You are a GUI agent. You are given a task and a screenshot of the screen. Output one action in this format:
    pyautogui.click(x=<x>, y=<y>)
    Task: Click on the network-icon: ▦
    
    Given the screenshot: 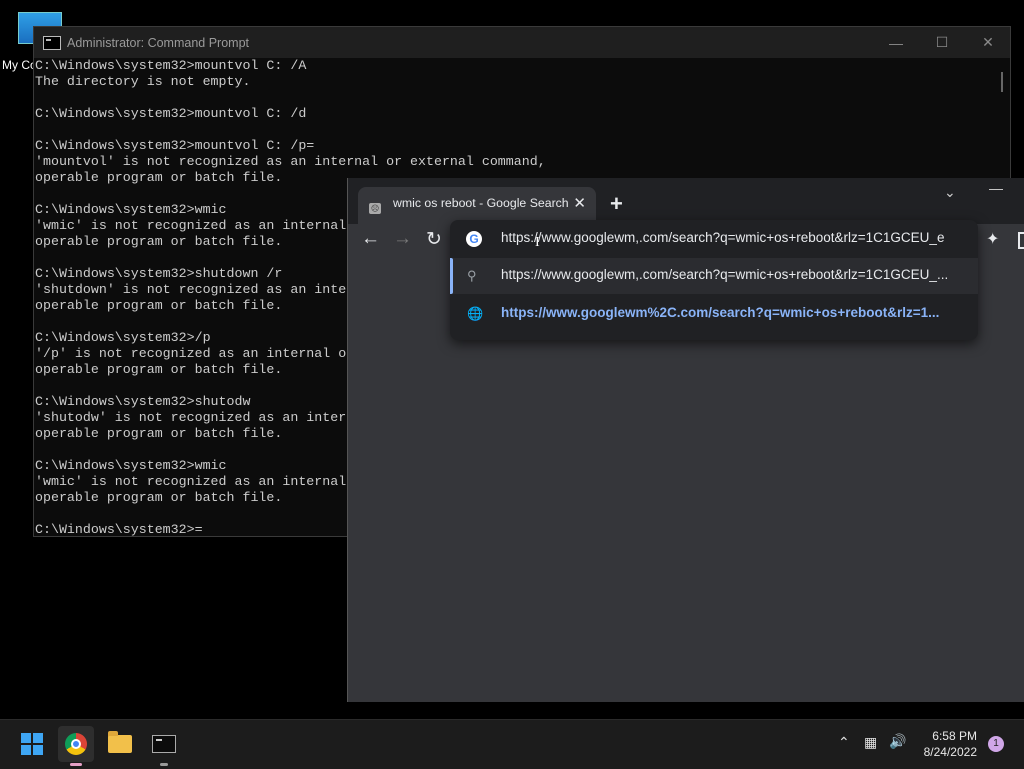 What is the action you would take?
    pyautogui.click(x=870, y=742)
    